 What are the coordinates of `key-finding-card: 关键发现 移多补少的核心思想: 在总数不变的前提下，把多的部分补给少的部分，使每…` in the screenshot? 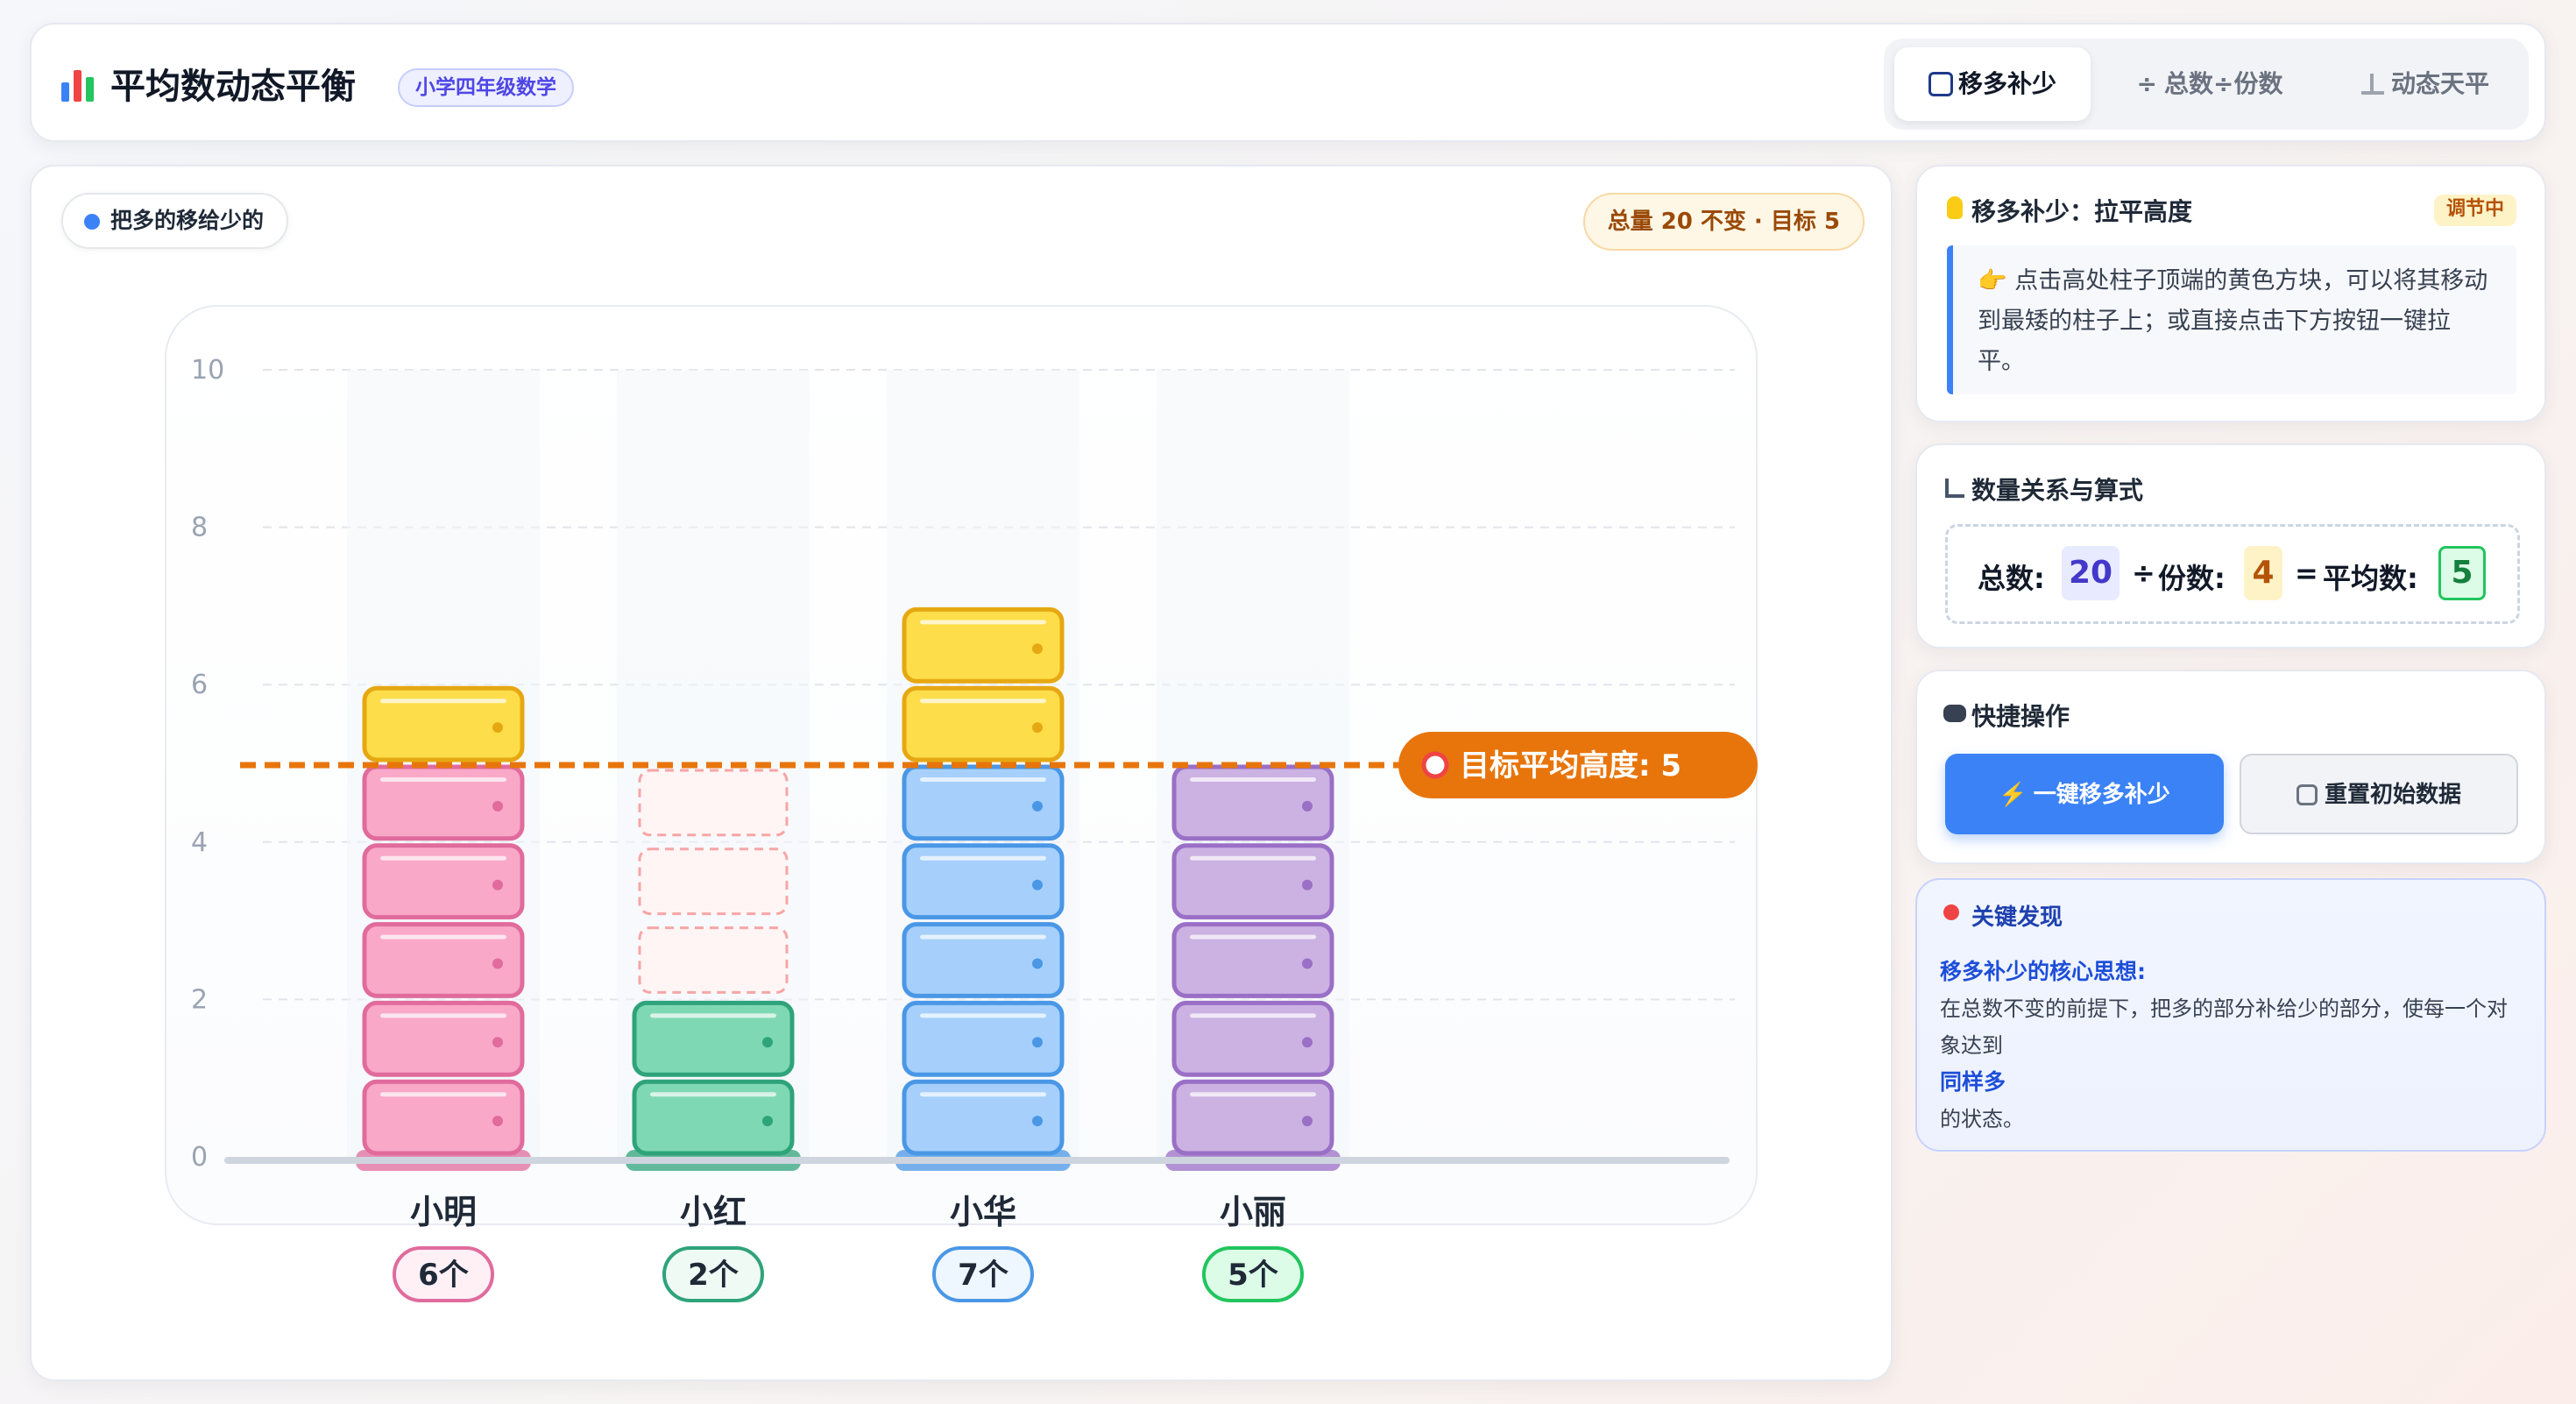 It's located at (2230, 1015).